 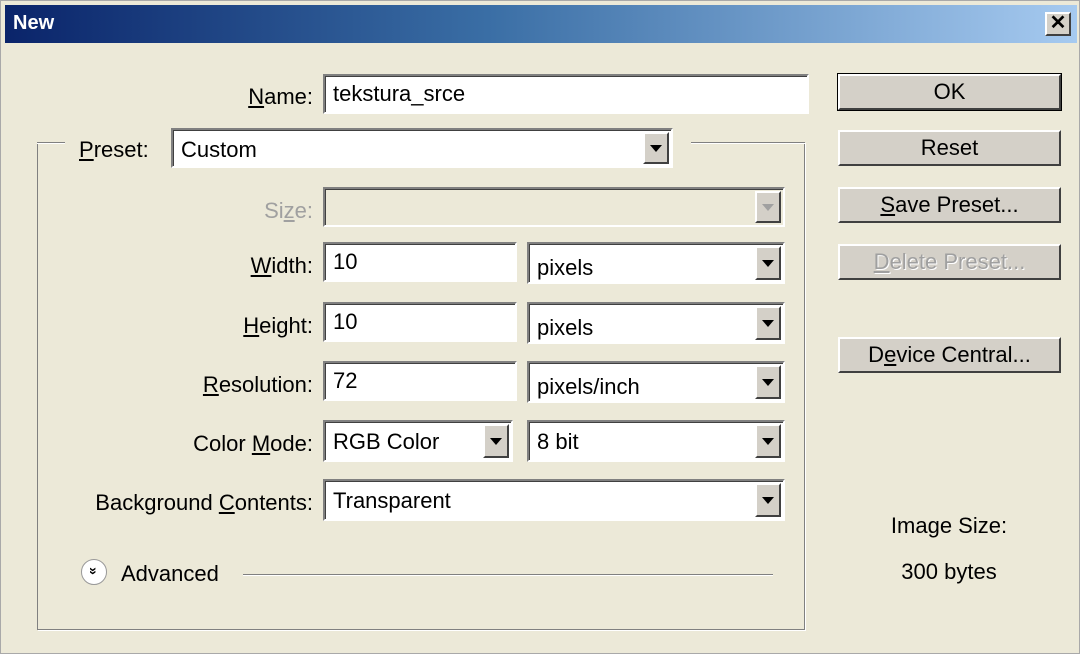 I want to click on advanced-label: Advanced, so click(x=170, y=574).